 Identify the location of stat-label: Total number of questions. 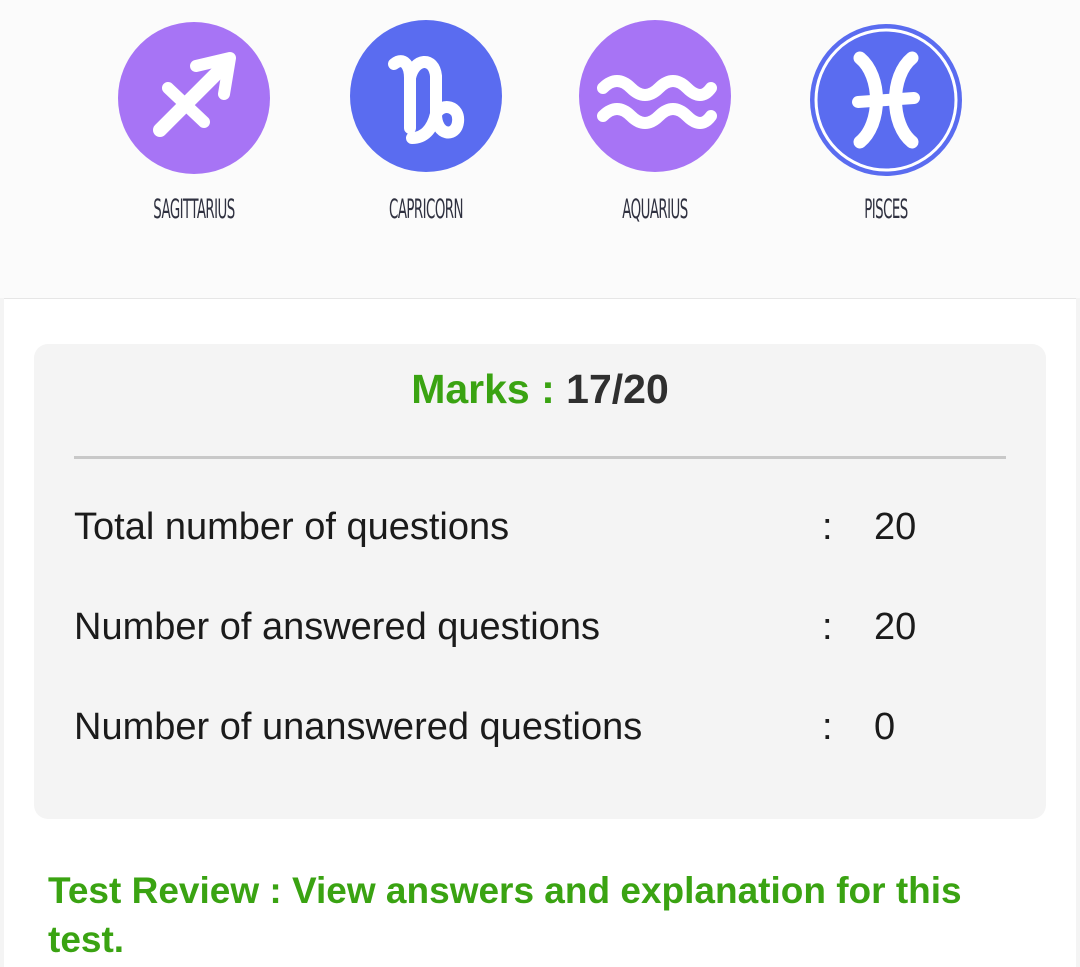
(292, 527).